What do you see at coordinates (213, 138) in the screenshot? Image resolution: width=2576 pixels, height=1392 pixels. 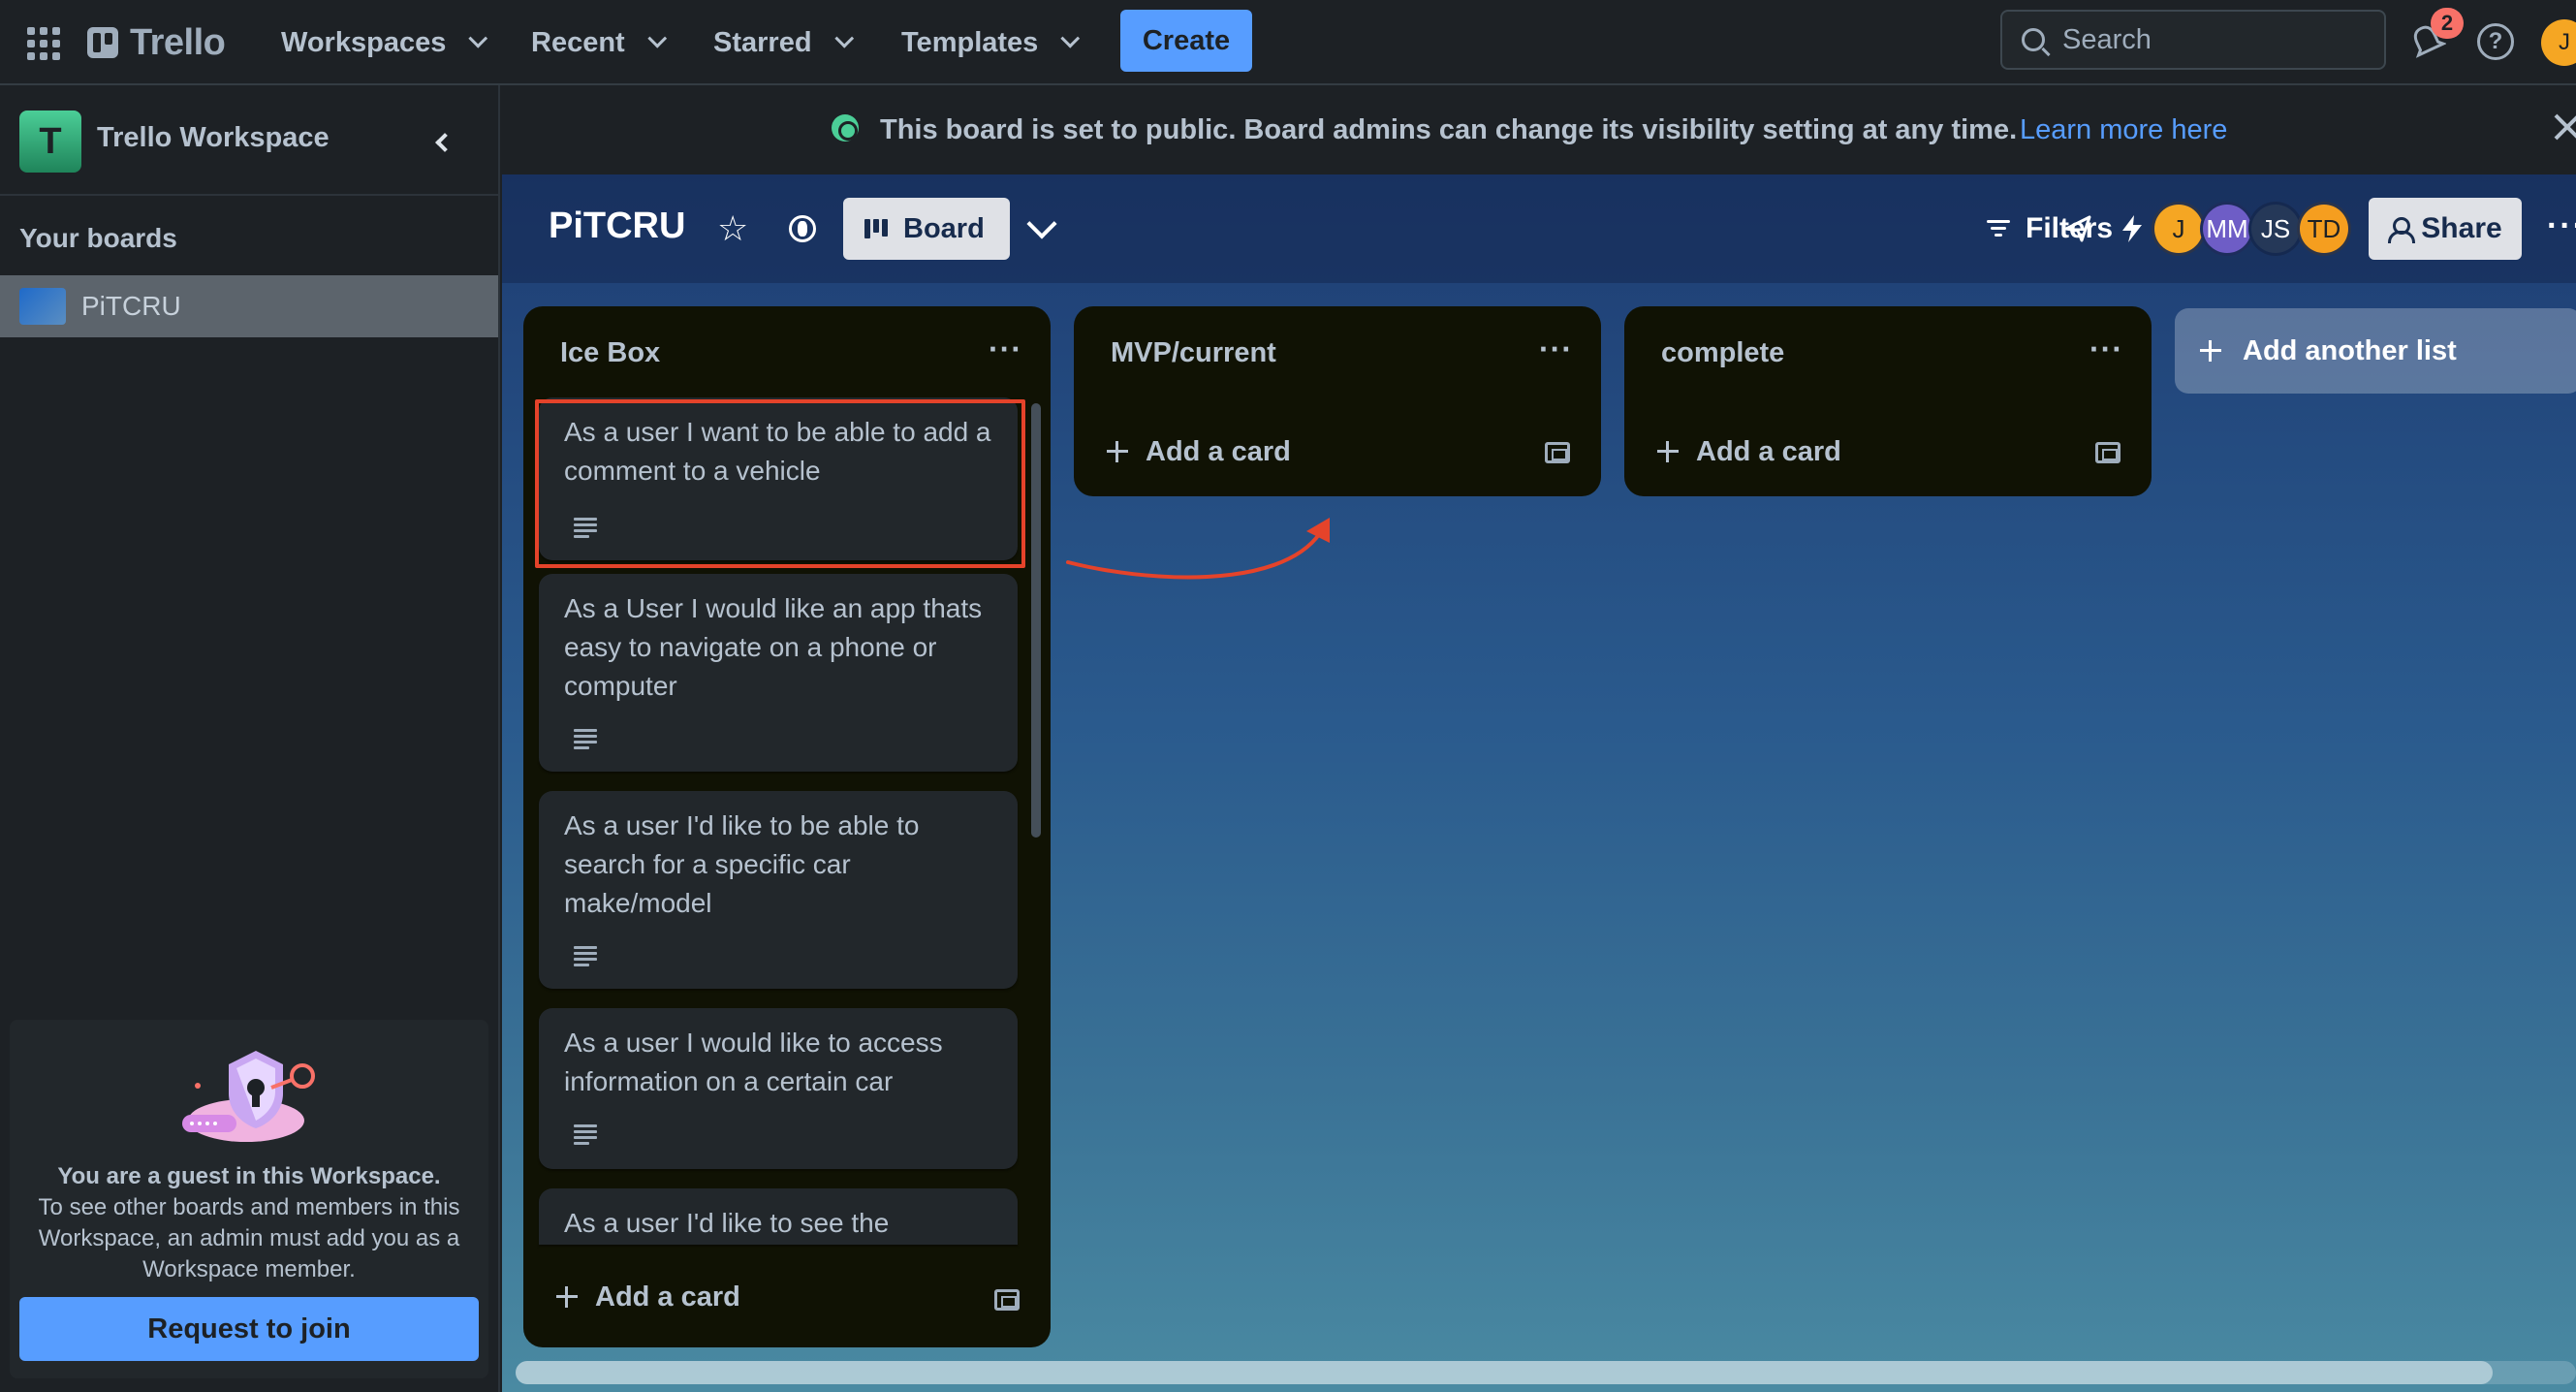 I see `workspace-name: Trello Workspace` at bounding box center [213, 138].